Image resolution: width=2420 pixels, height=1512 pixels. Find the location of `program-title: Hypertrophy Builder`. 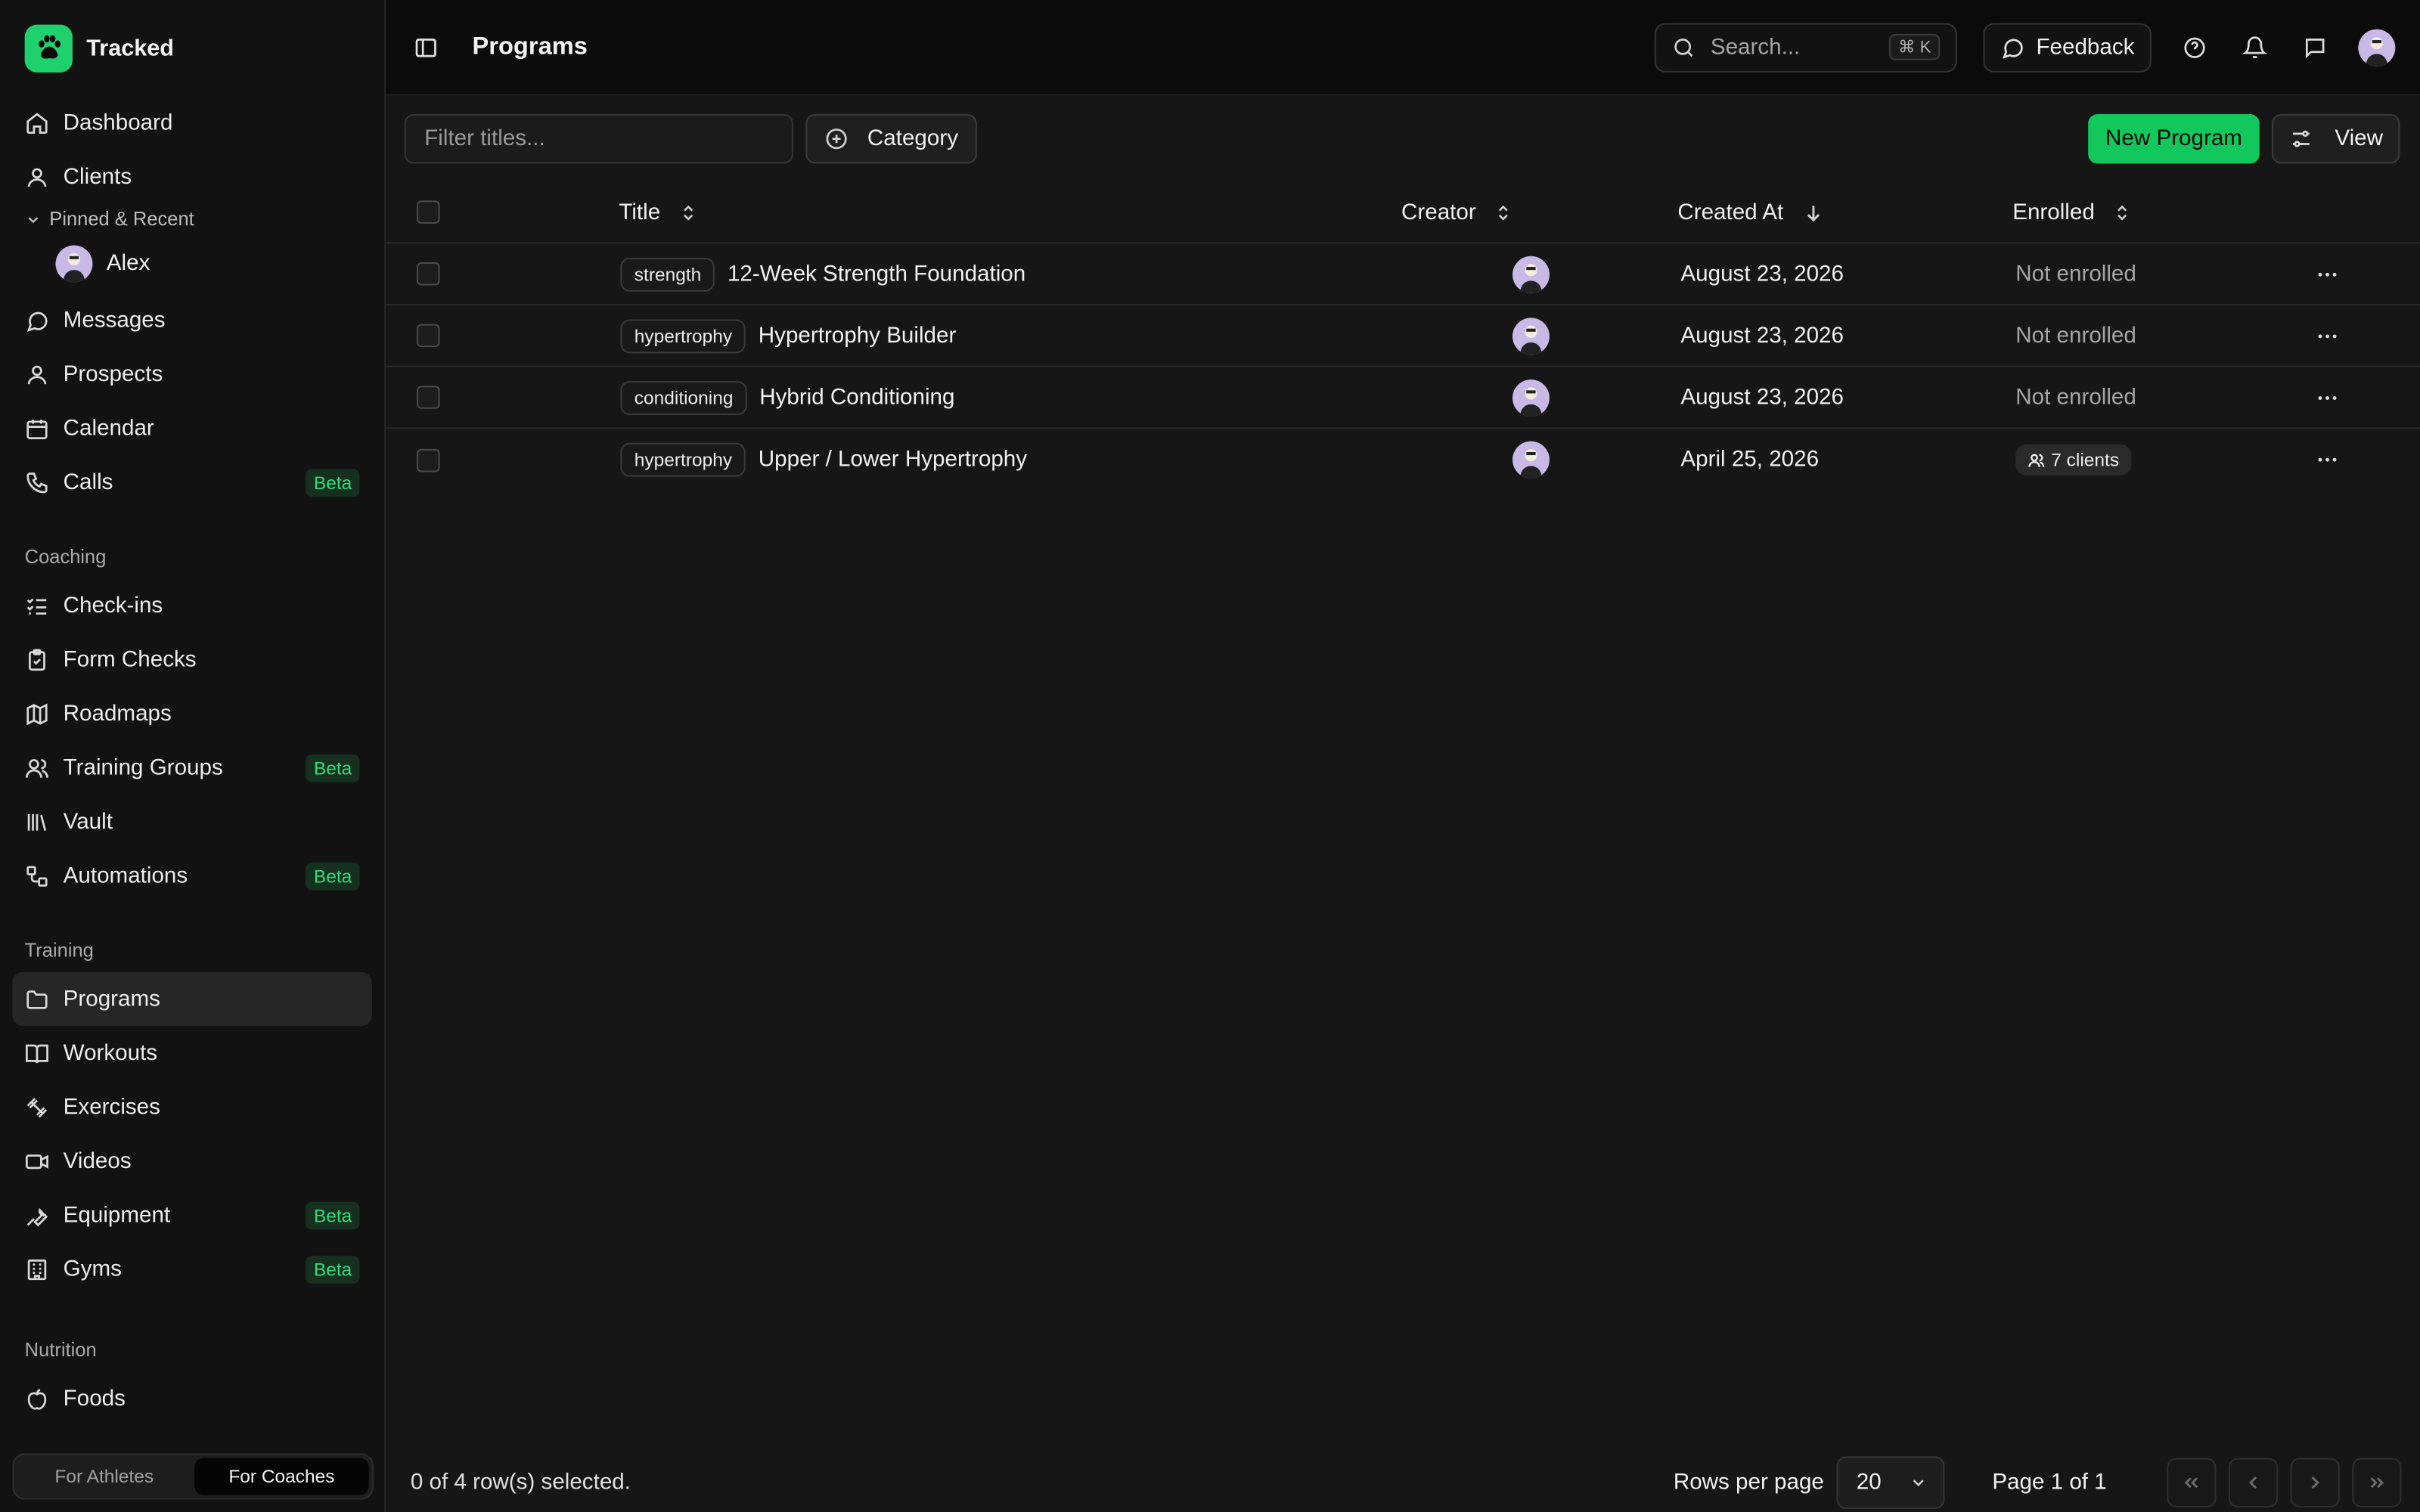

program-title: Hypertrophy Builder is located at coordinates (858, 336).